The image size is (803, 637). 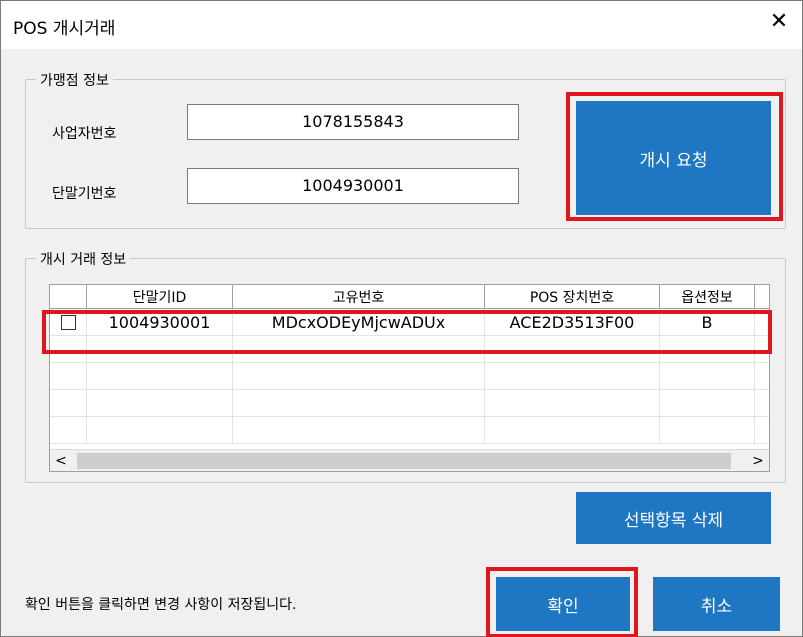 What do you see at coordinates (716, 604) in the screenshot?
I see `cancel-button: 취소` at bounding box center [716, 604].